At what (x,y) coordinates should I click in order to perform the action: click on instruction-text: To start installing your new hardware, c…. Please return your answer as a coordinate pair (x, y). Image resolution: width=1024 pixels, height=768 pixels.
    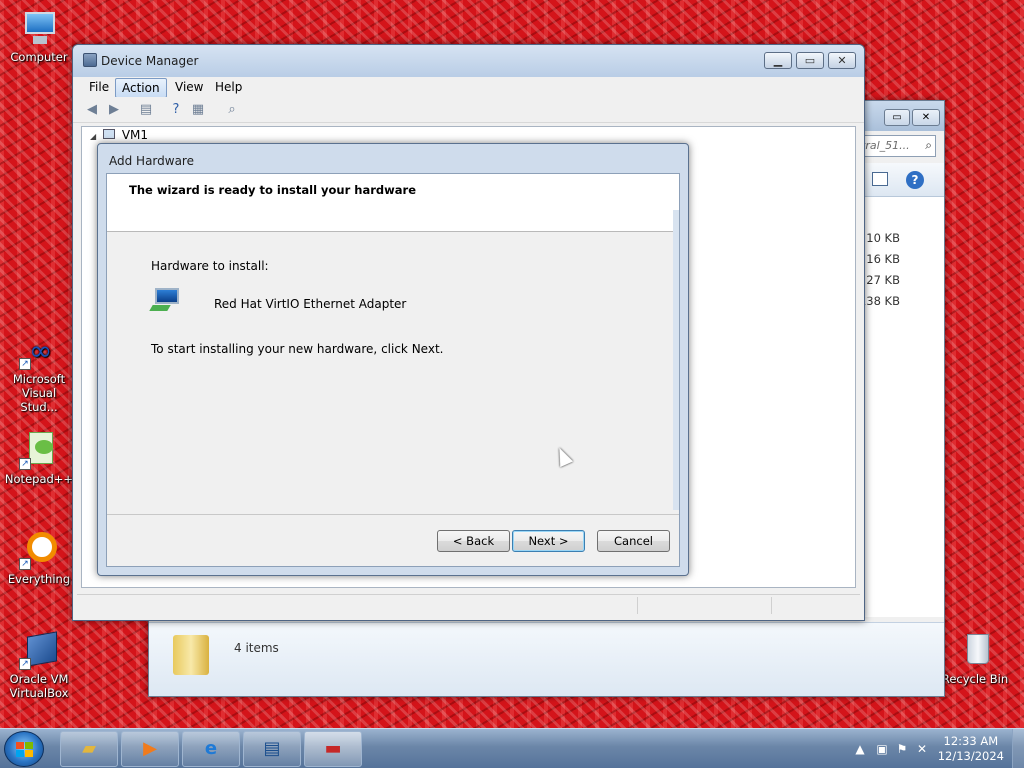
    Looking at the image, I should click on (297, 349).